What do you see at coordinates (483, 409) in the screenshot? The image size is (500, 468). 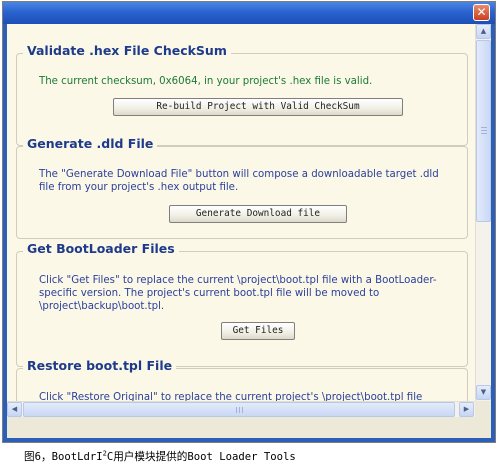 I see `scrollbar-corner` at bounding box center [483, 409].